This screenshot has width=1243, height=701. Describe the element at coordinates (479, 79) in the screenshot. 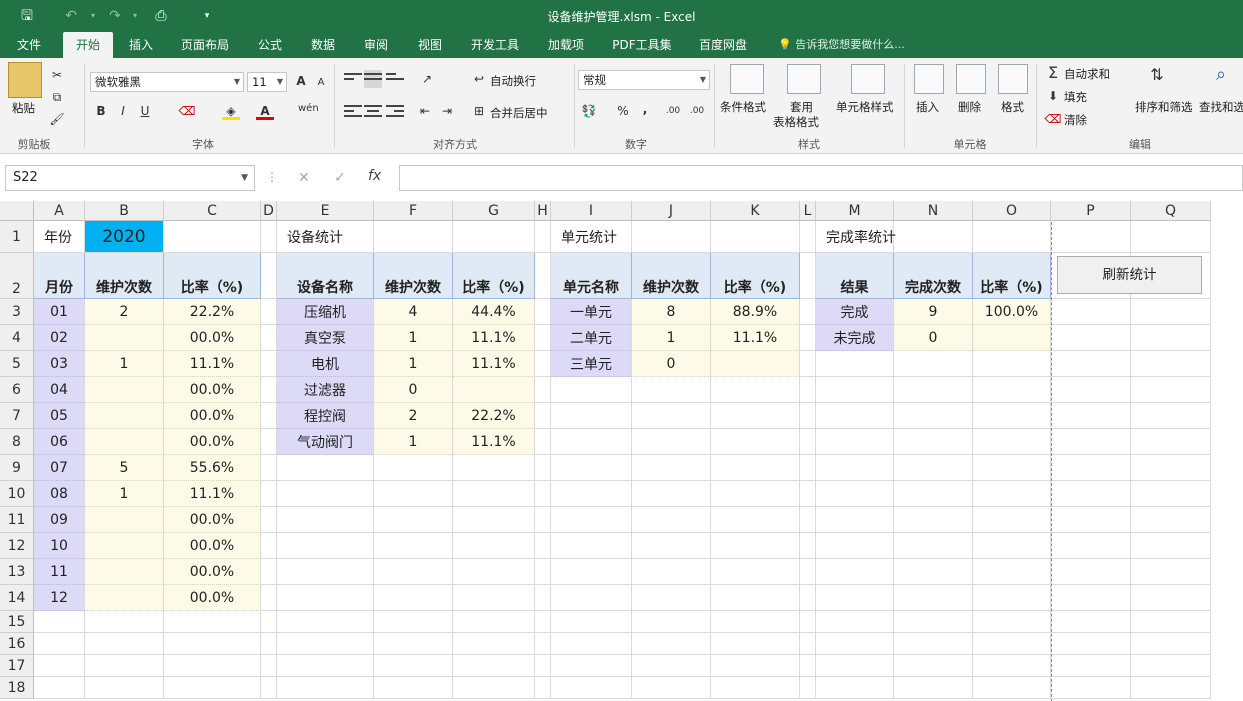

I see `wrap-text-icon: ↩` at that location.